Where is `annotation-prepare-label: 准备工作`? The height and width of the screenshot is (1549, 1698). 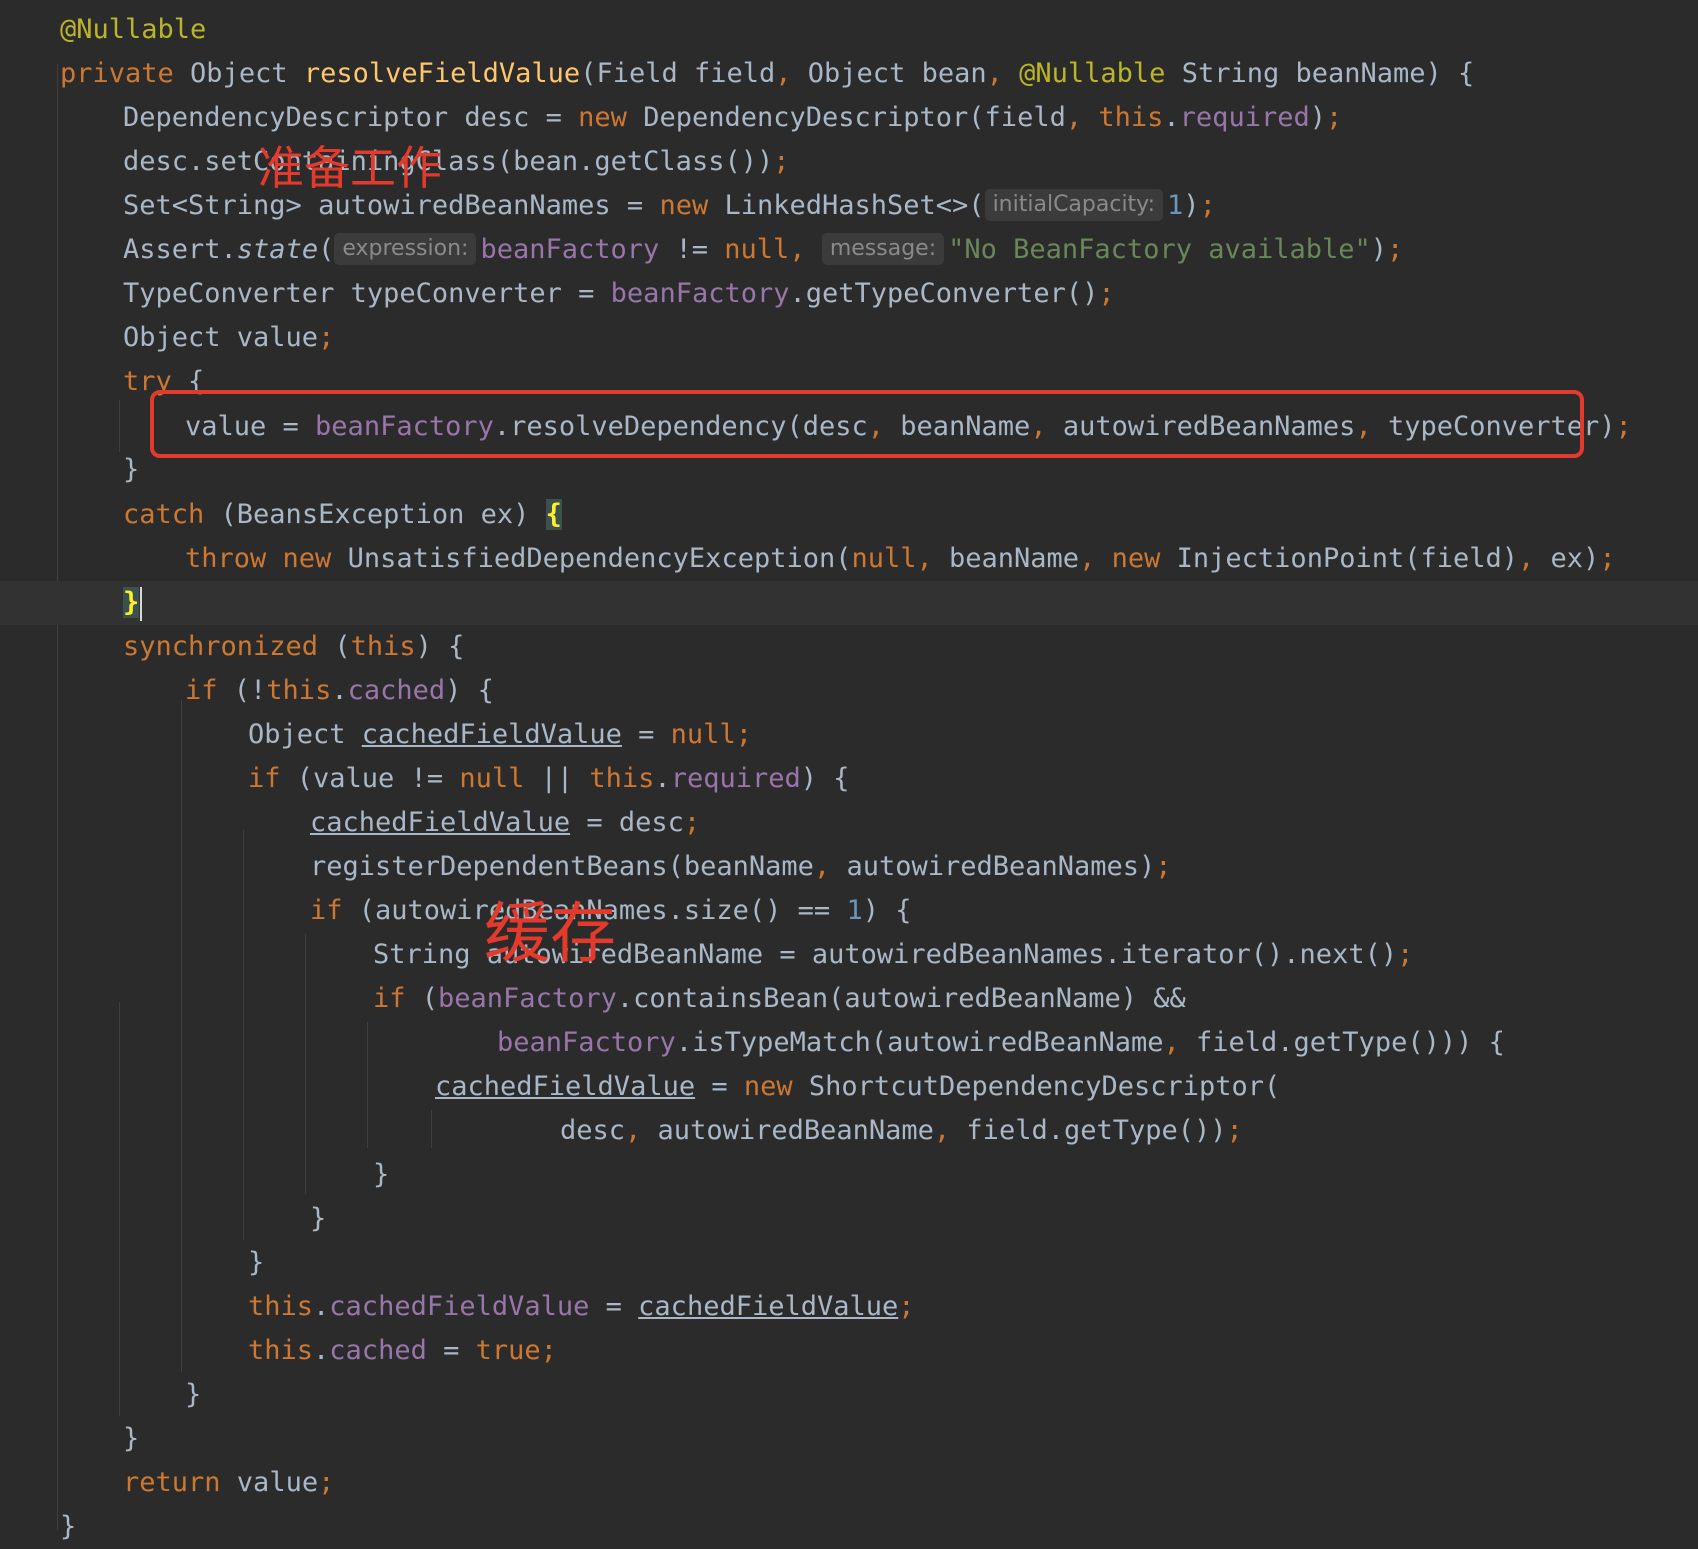
annotation-prepare-label: 准备工作 is located at coordinates (350, 168).